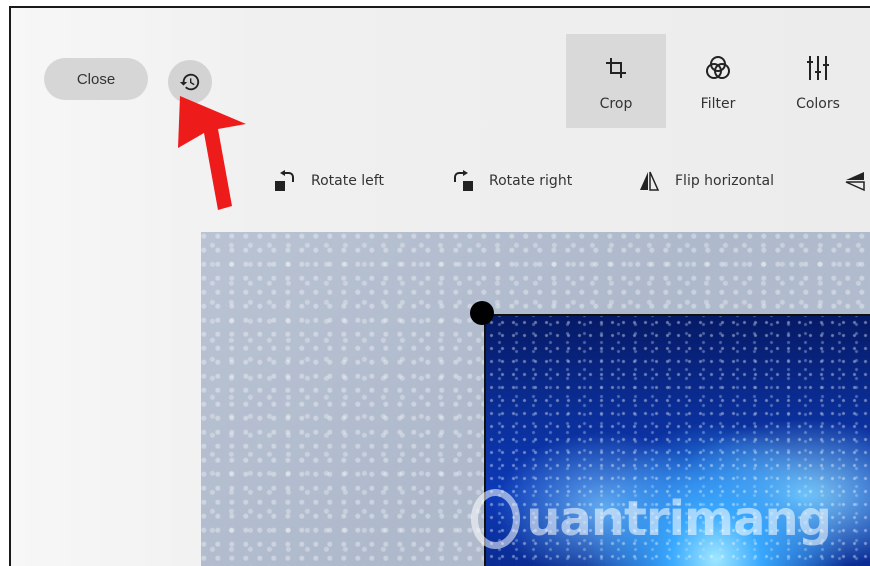 The height and width of the screenshot is (566, 870). What do you see at coordinates (724, 181) in the screenshot?
I see `flip-horizontal-label: Flip horizontal` at bounding box center [724, 181].